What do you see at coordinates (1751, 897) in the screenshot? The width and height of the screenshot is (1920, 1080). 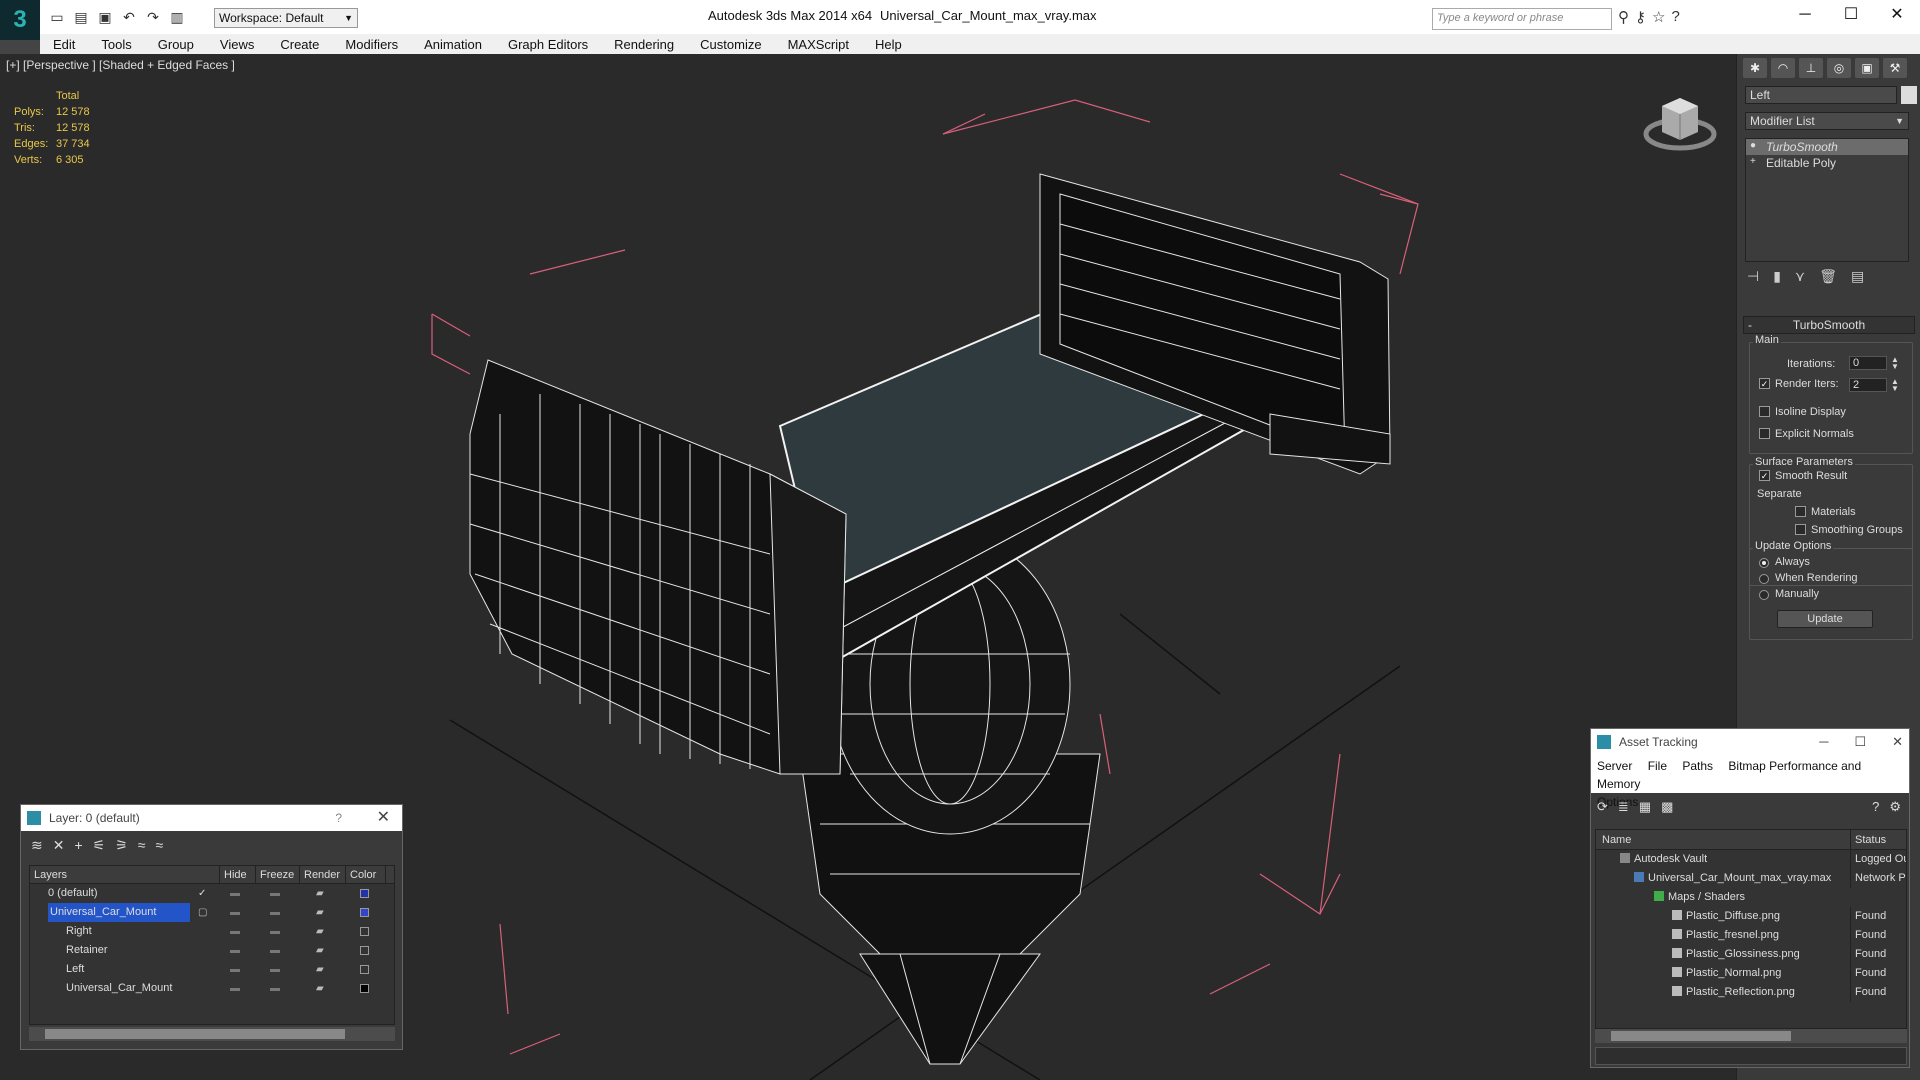 I see `asset-row: Maps / Shaders` at bounding box center [1751, 897].